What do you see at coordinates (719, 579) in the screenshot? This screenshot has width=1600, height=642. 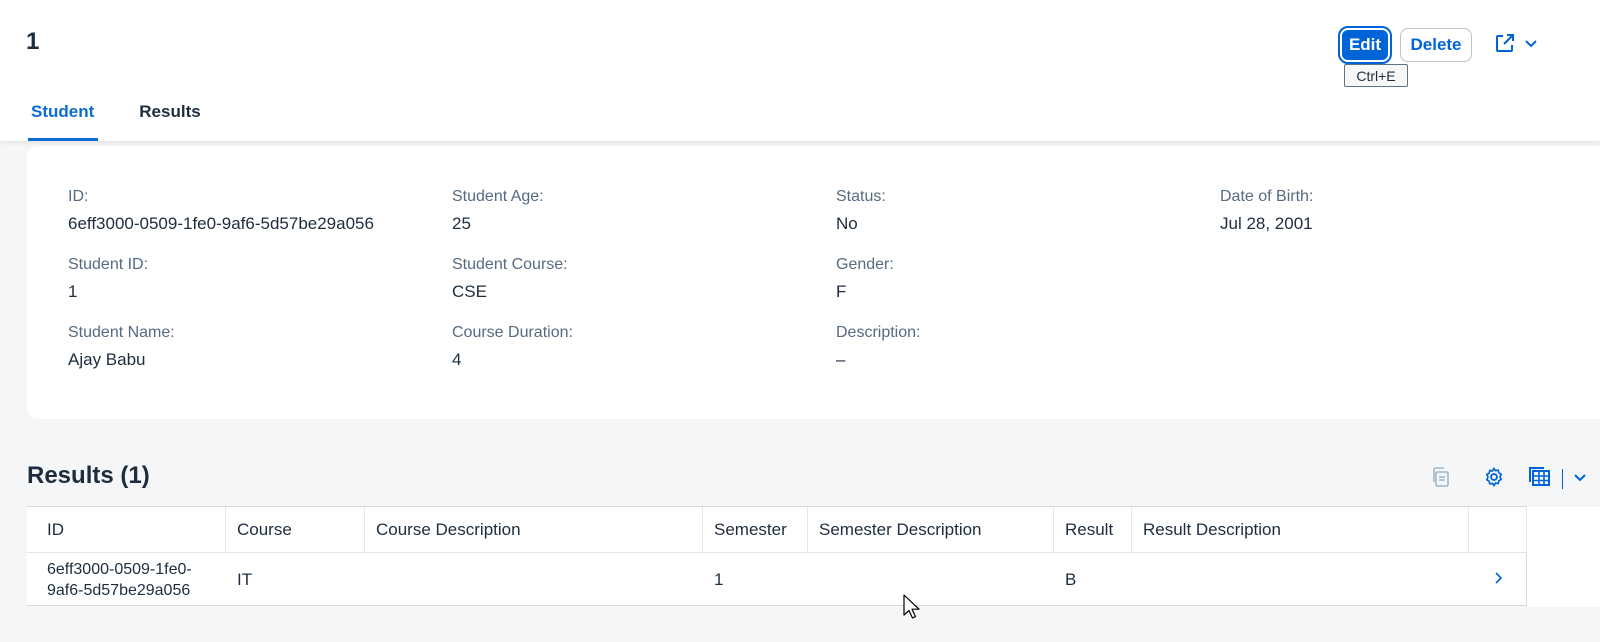 I see `cell-semester: 1` at bounding box center [719, 579].